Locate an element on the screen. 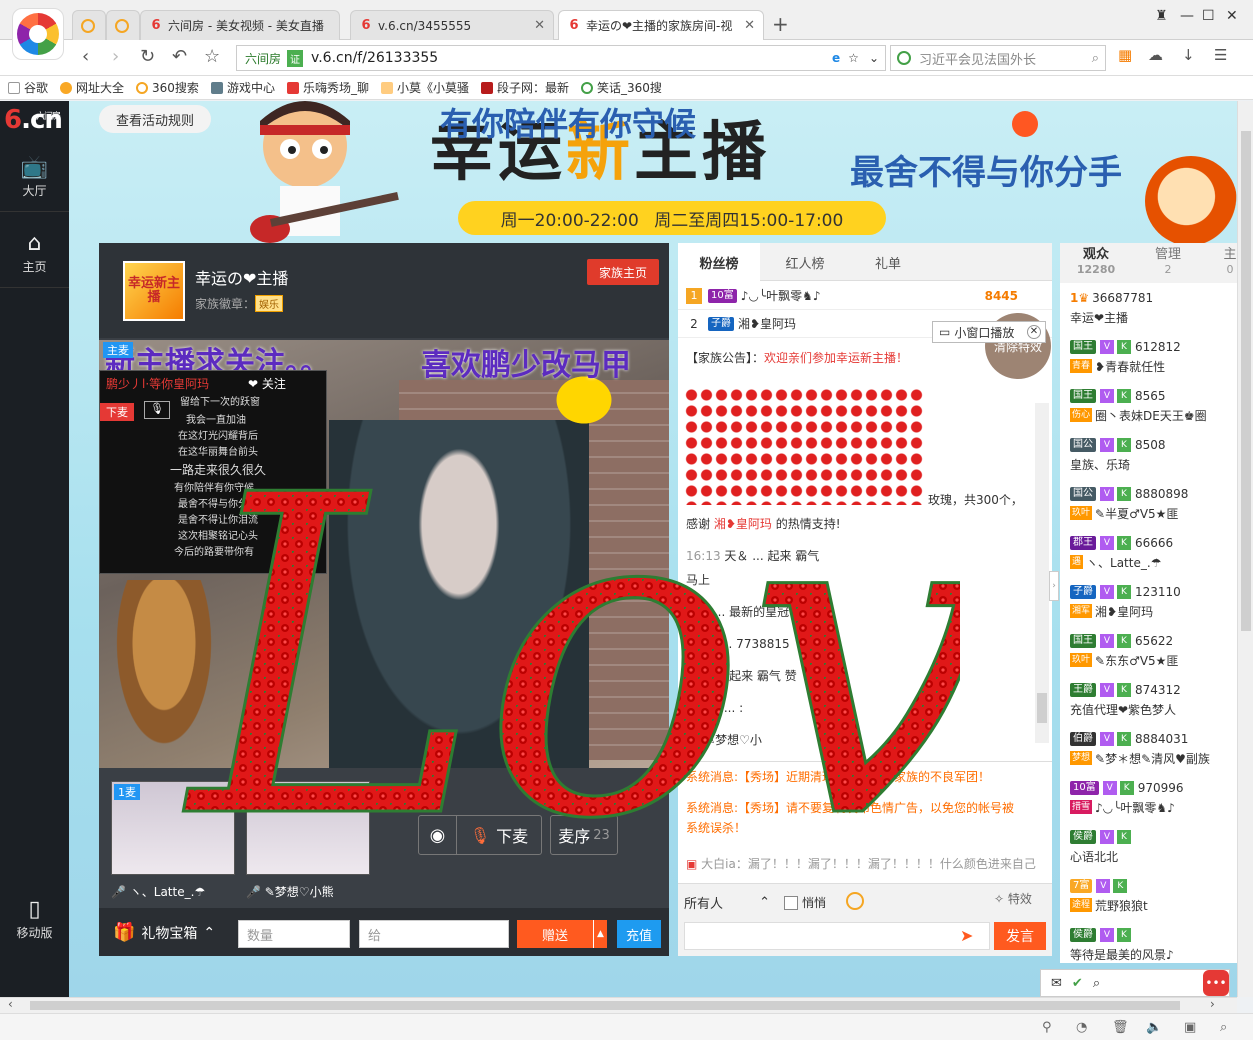  browser-tab-4: 6 v.6.cn/3455555 ✕ is located at coordinates (452, 25).